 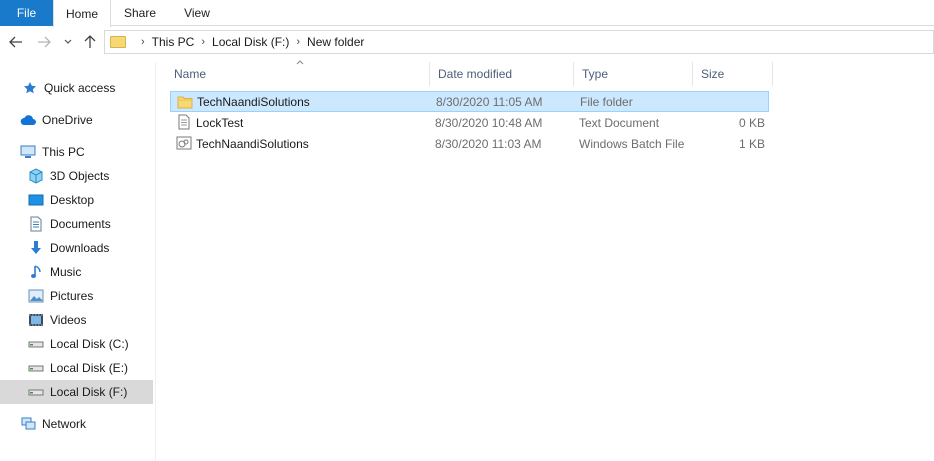 I want to click on nav-item-label: OneDrive, so click(x=67, y=120).